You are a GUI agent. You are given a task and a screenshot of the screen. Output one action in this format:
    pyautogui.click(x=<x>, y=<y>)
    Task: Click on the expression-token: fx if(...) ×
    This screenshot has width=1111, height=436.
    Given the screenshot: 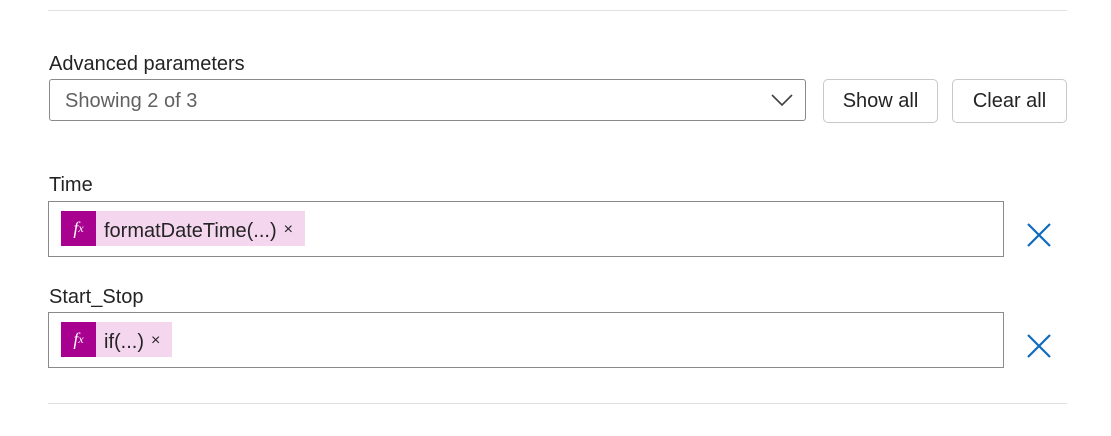 What is the action you would take?
    pyautogui.click(x=117, y=339)
    